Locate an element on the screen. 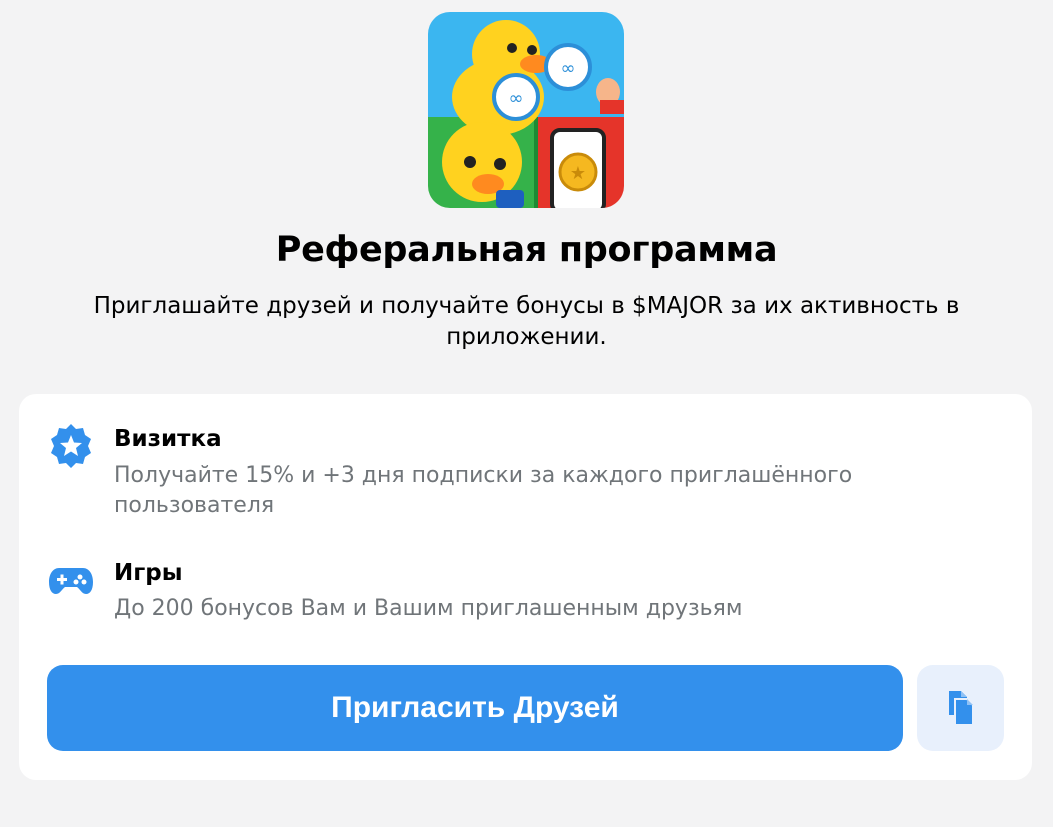  invite-friends-label: Пригласить Друзей is located at coordinates (475, 707).